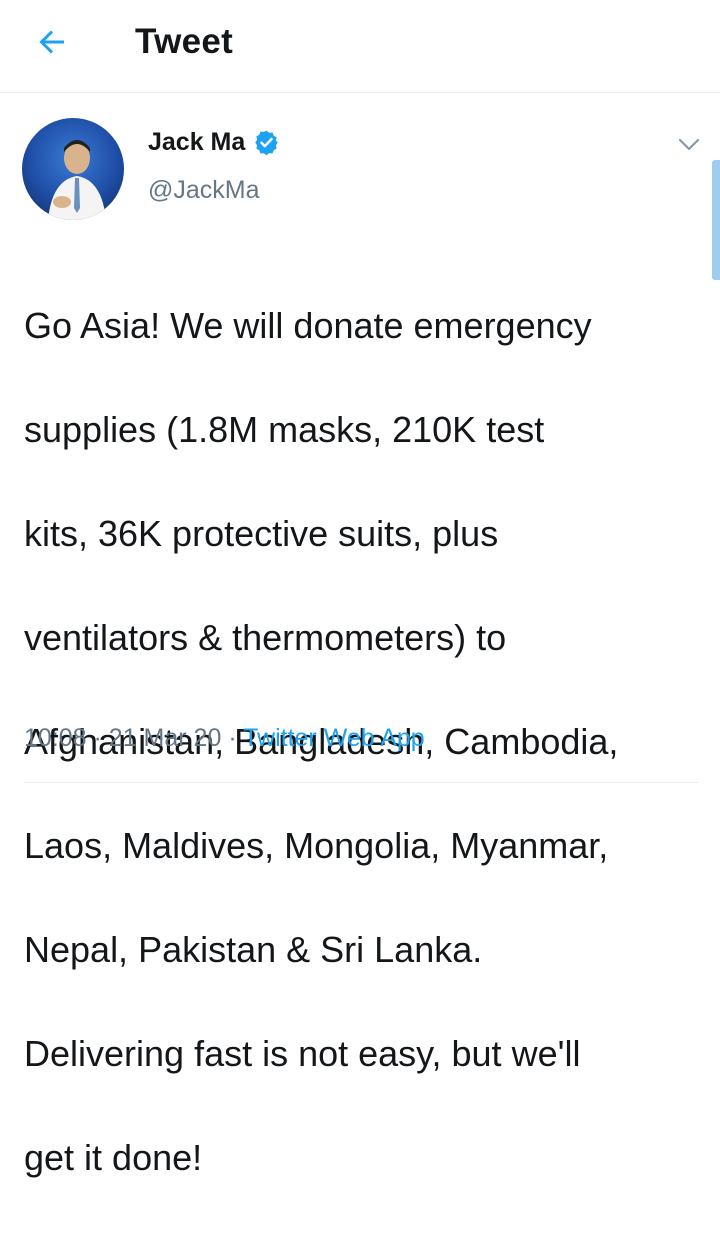 Image resolution: width=720 pixels, height=1236 pixels. Describe the element at coordinates (73, 169) in the screenshot. I see `avatar` at that location.